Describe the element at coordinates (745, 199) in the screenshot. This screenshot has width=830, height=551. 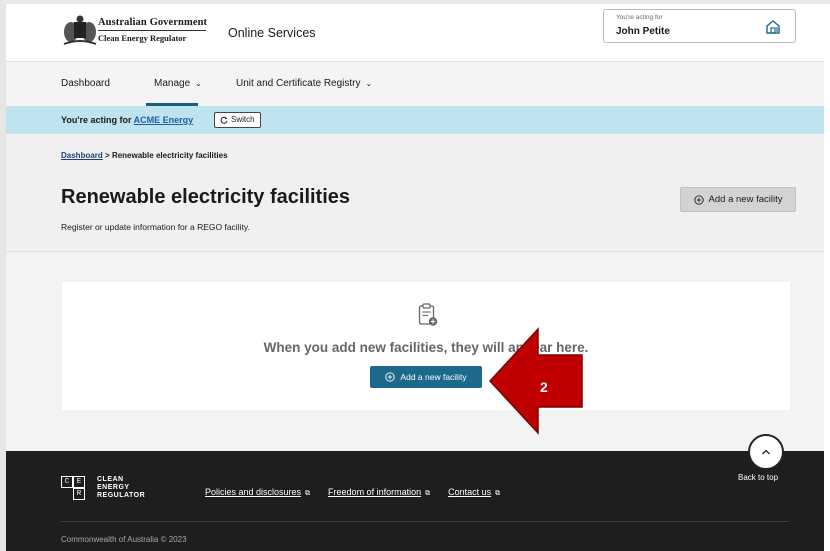
I see `add-new-facility-label: Add a new facility` at that location.